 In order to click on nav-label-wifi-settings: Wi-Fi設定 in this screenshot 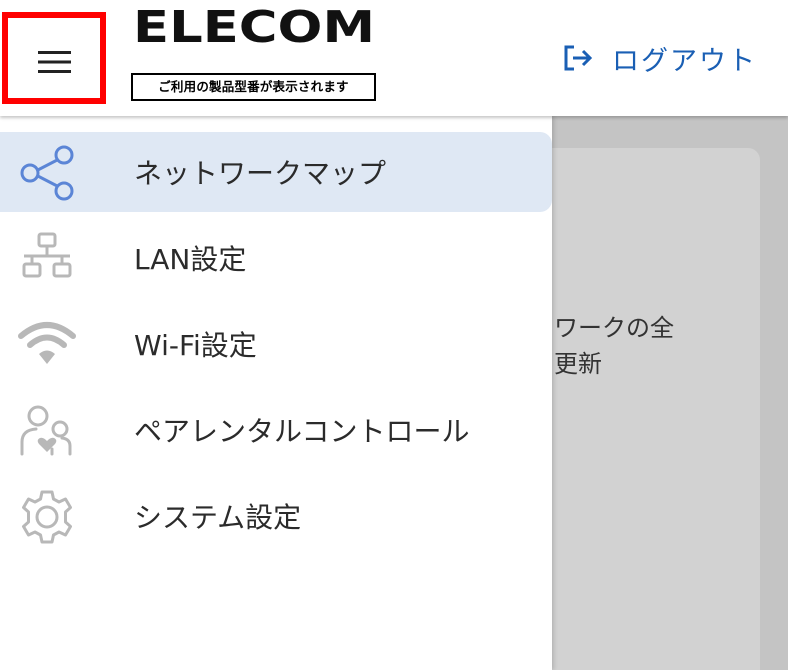, I will do `click(195, 345)`.